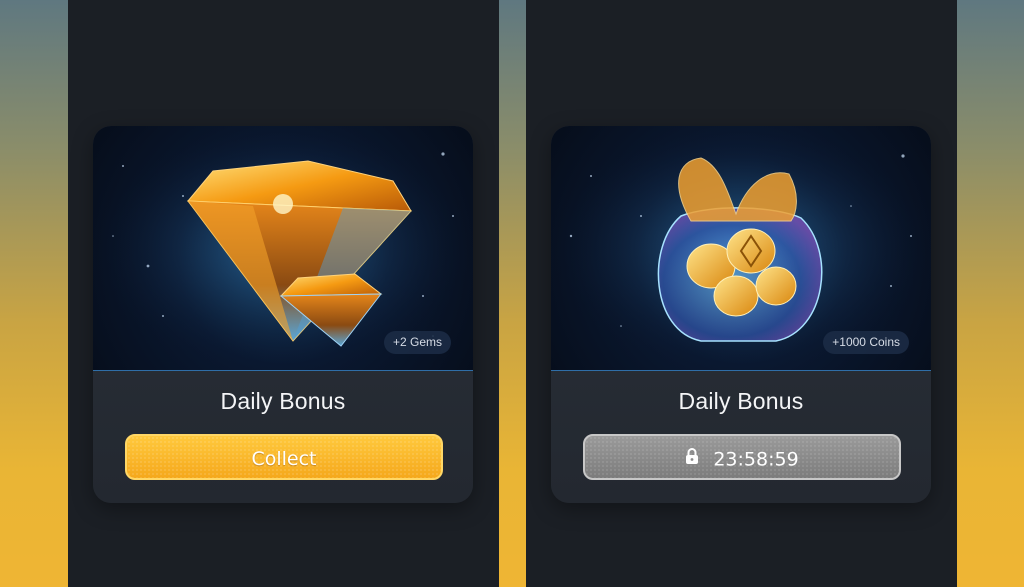  Describe the element at coordinates (417, 342) in the screenshot. I see `reward-badge: +2 Gems` at that location.